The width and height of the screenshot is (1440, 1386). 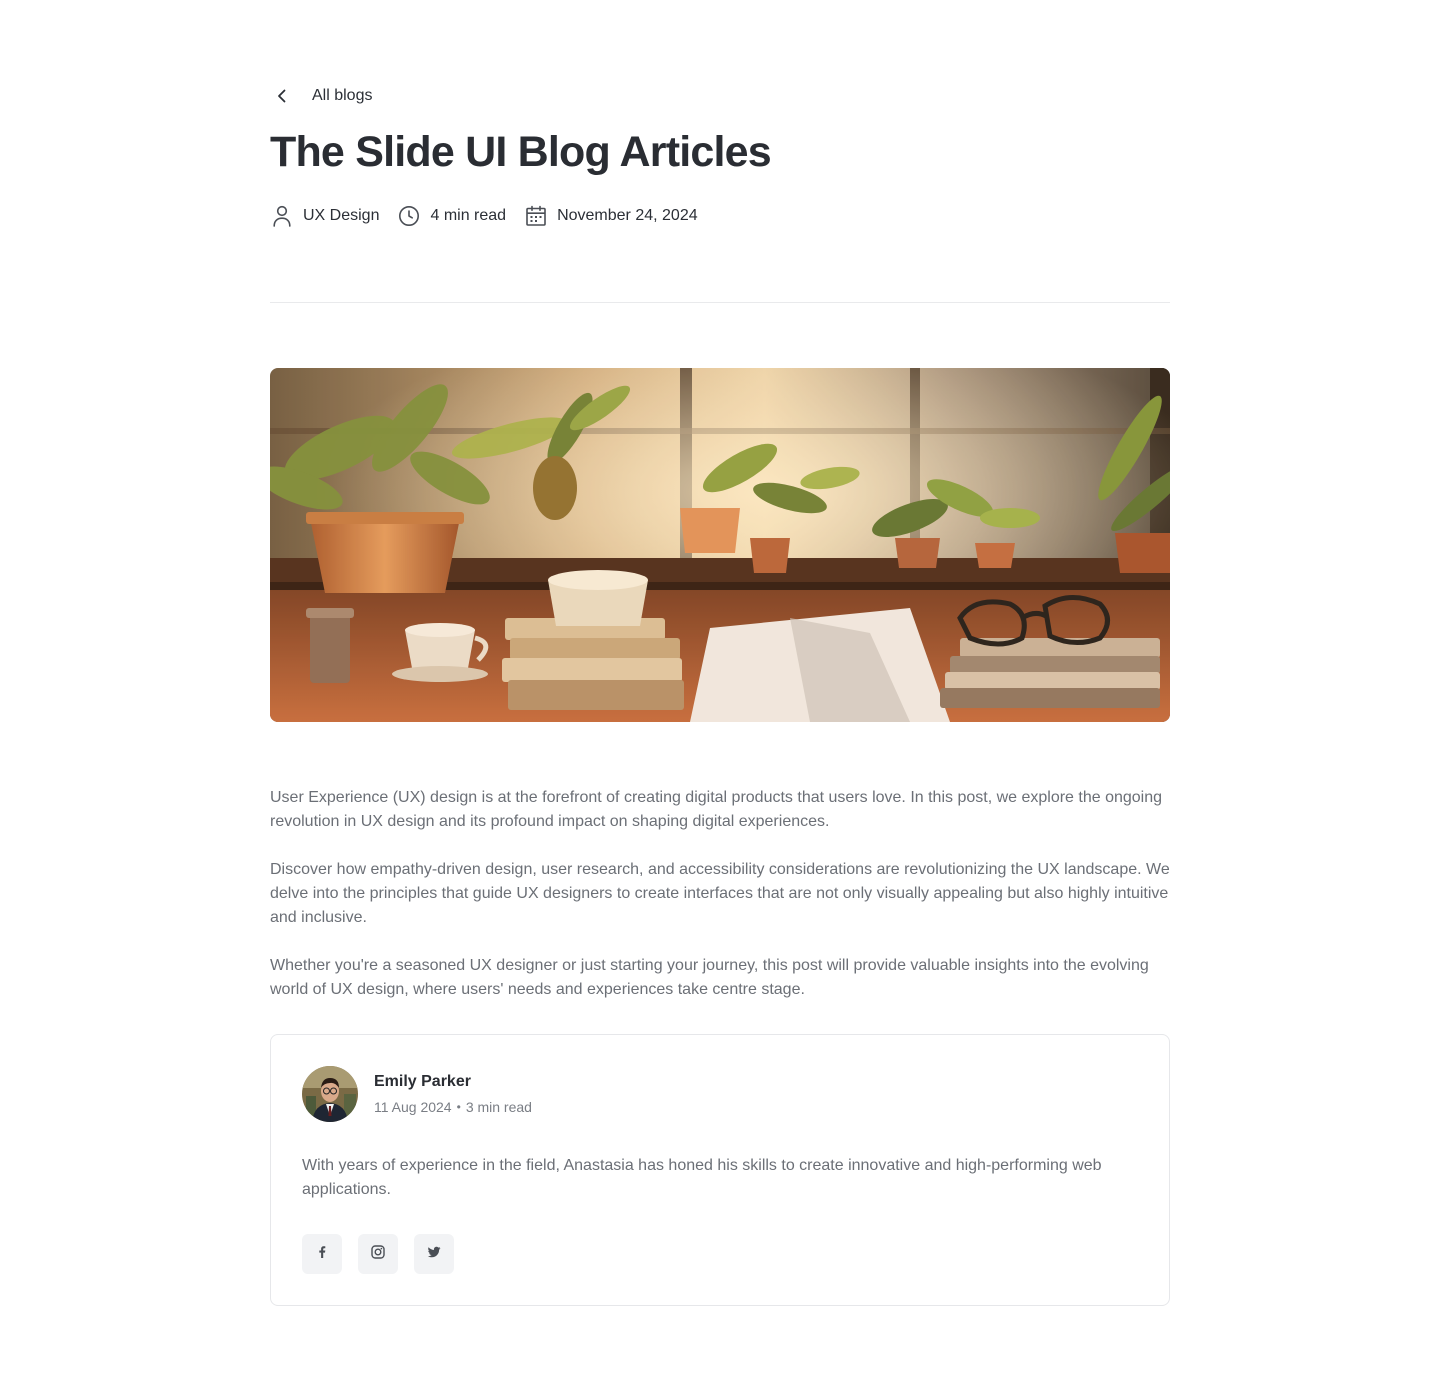 What do you see at coordinates (536, 216) in the screenshot?
I see `calendar-icon` at bounding box center [536, 216].